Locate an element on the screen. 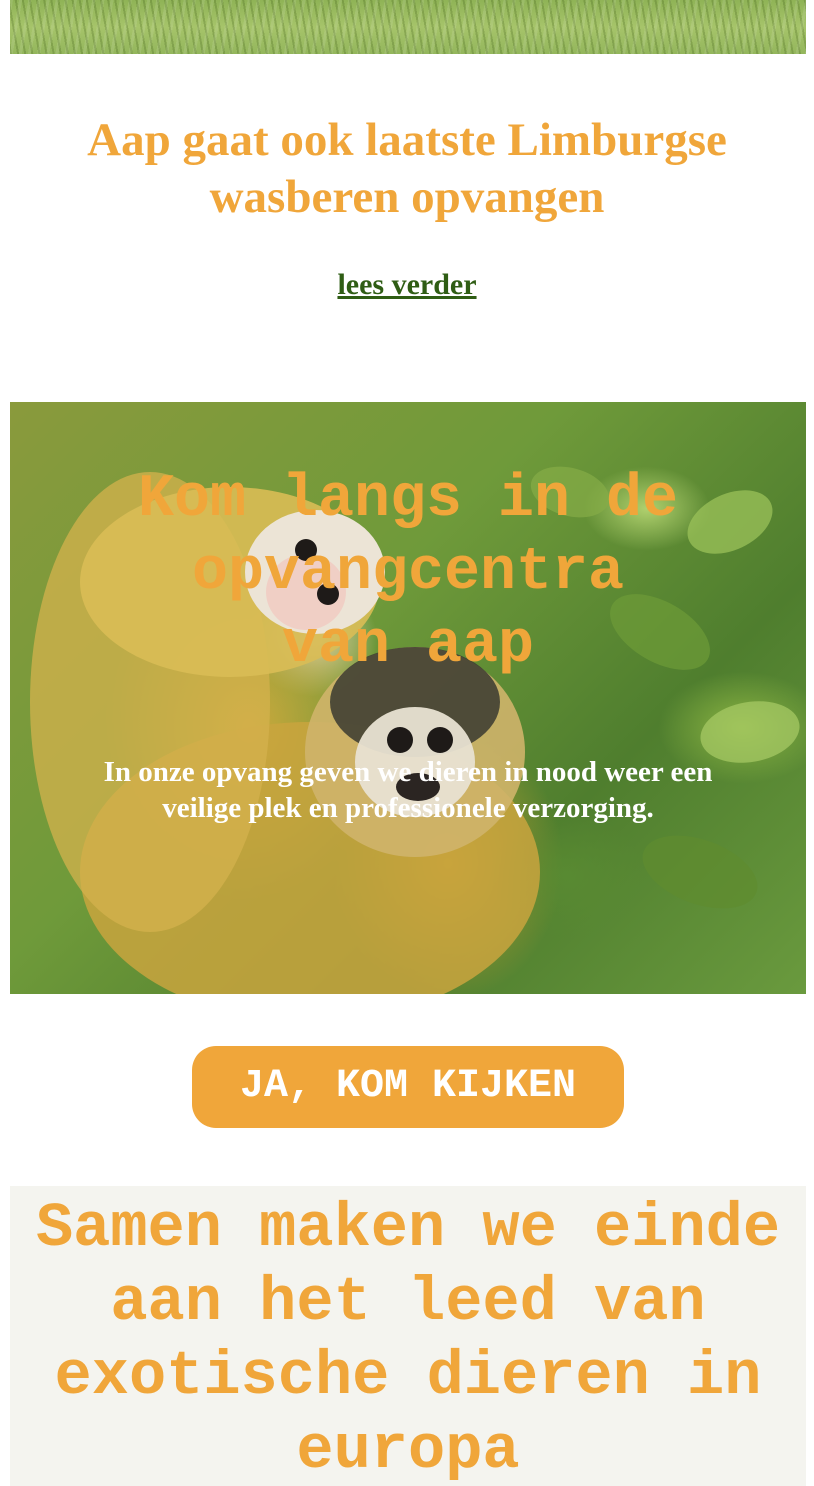  visit-cta-button: JA, KOM KIJKEN is located at coordinates (408, 1087).